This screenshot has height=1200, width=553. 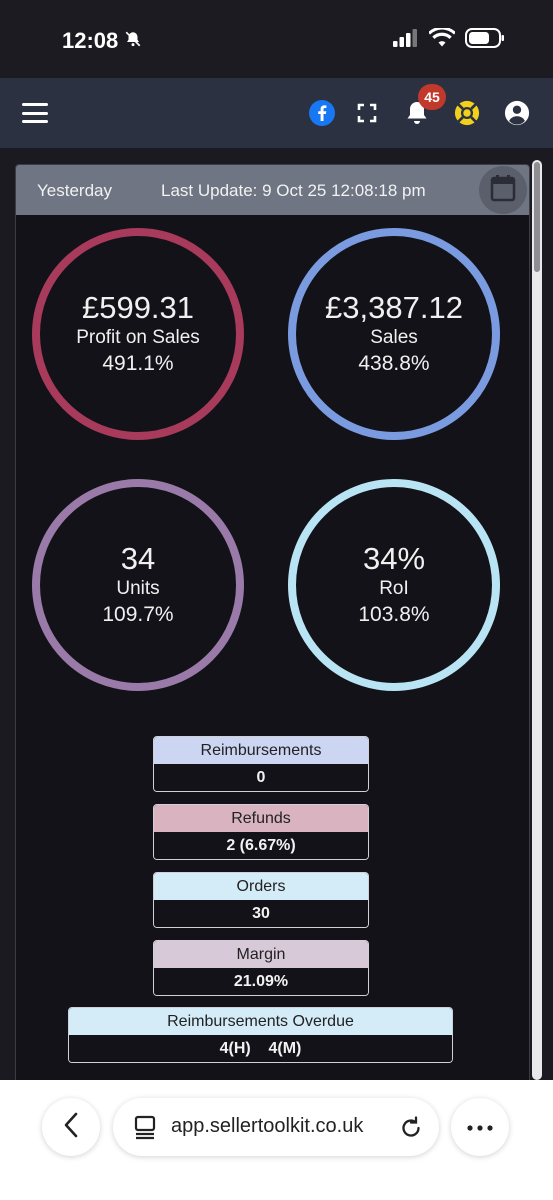 What do you see at coordinates (261, 750) in the screenshot?
I see `stat-label: Reimbursements` at bounding box center [261, 750].